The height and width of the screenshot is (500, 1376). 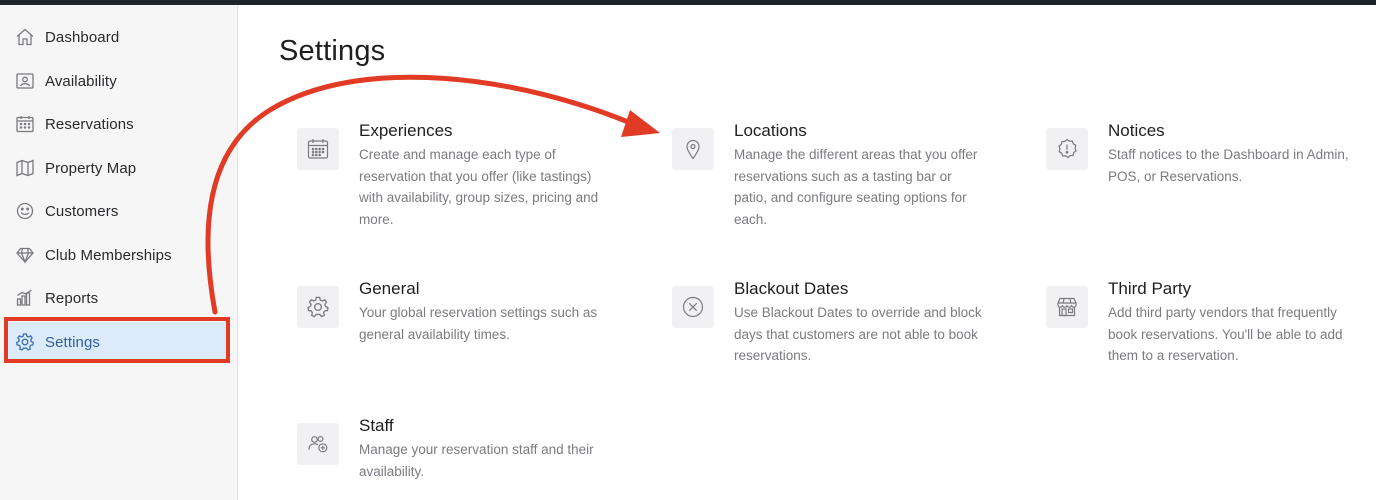 What do you see at coordinates (318, 444) in the screenshot?
I see `staff-add-icon` at bounding box center [318, 444].